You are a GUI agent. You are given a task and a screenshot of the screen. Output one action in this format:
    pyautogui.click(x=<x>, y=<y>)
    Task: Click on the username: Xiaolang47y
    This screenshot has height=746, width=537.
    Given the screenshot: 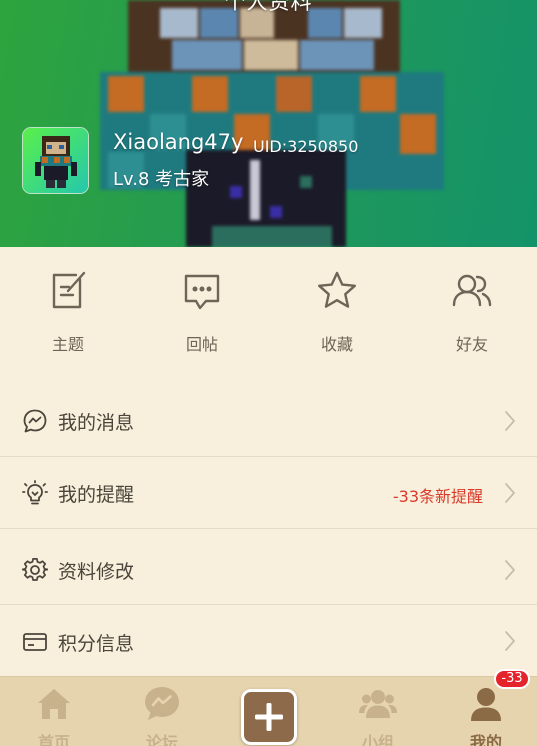 What is the action you would take?
    pyautogui.click(x=178, y=142)
    